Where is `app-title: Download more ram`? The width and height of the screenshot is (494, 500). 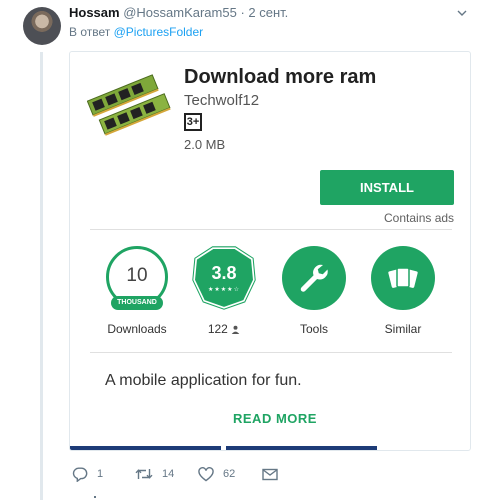
app-title: Download more ram is located at coordinates (280, 77).